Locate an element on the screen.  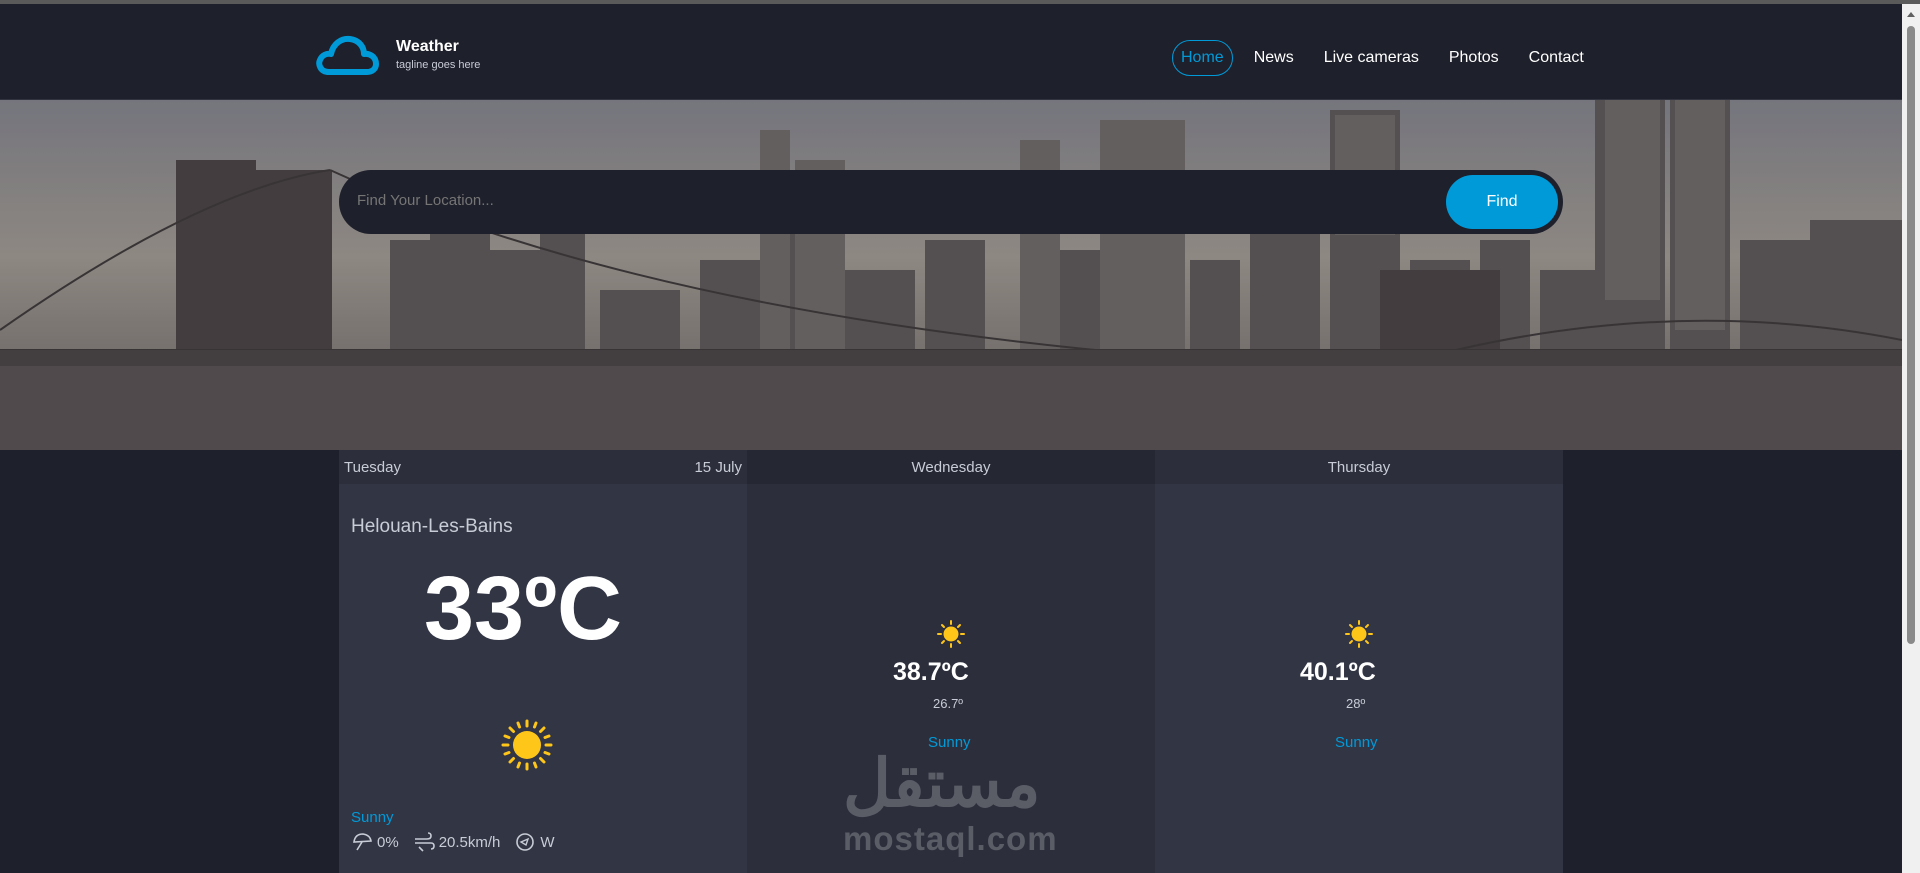
location-search-input is located at coordinates (857, 200).